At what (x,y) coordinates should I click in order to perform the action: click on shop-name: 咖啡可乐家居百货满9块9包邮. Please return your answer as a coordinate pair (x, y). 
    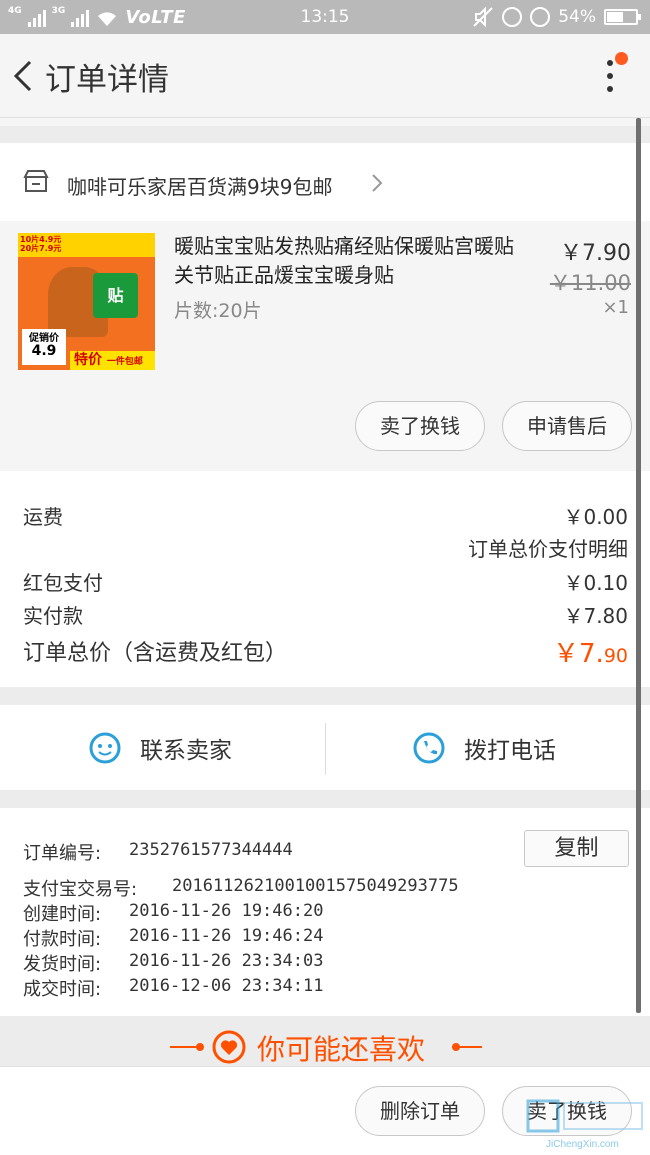
    Looking at the image, I should click on (199, 185).